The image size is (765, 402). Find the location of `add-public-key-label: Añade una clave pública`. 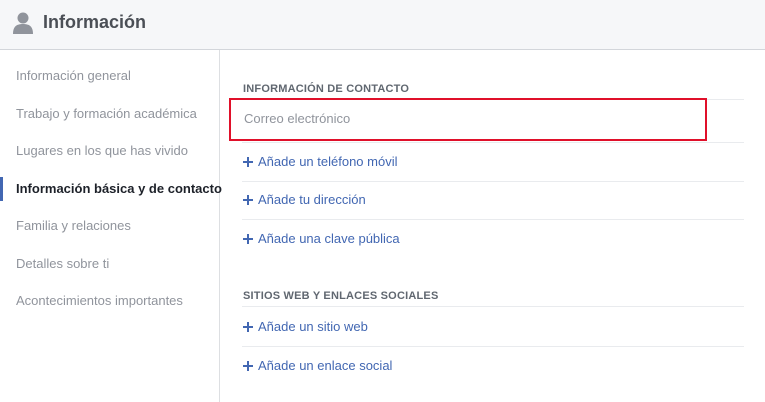

add-public-key-label: Añade una clave pública is located at coordinates (329, 238).